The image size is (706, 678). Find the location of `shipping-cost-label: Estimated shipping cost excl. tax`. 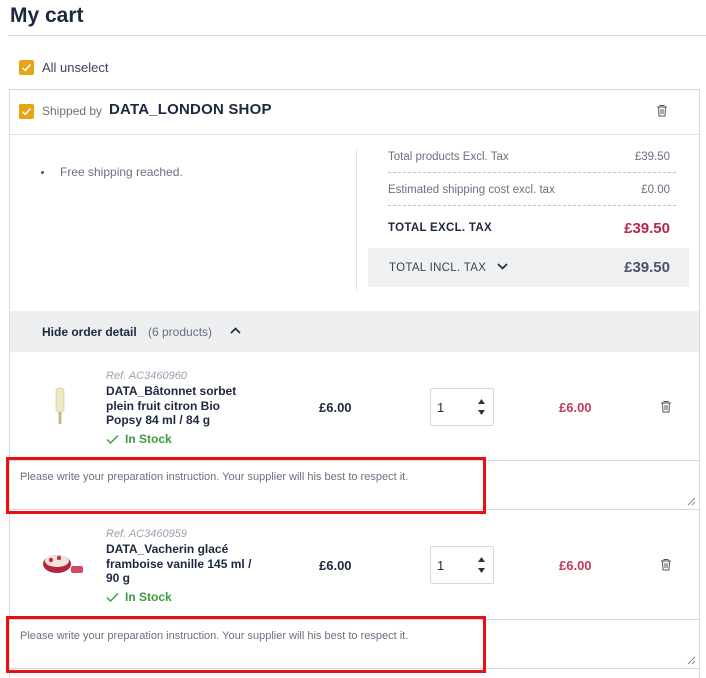

shipping-cost-label: Estimated shipping cost excl. tax is located at coordinates (471, 190).